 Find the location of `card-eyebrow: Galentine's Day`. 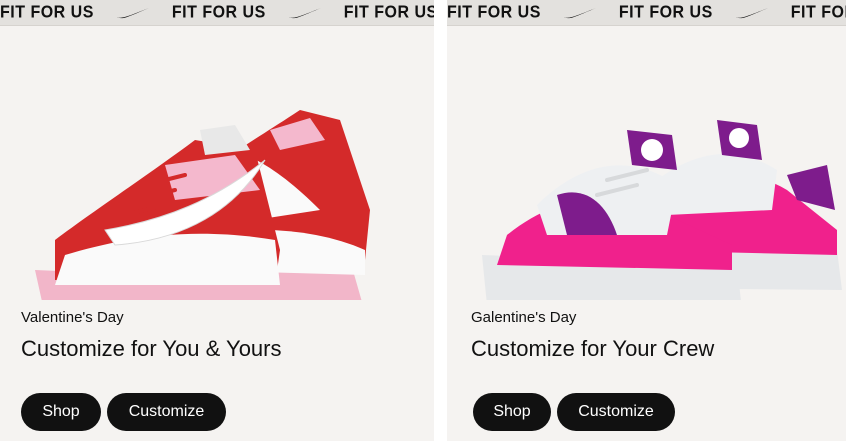

card-eyebrow: Galentine's Day is located at coordinates (524, 317).